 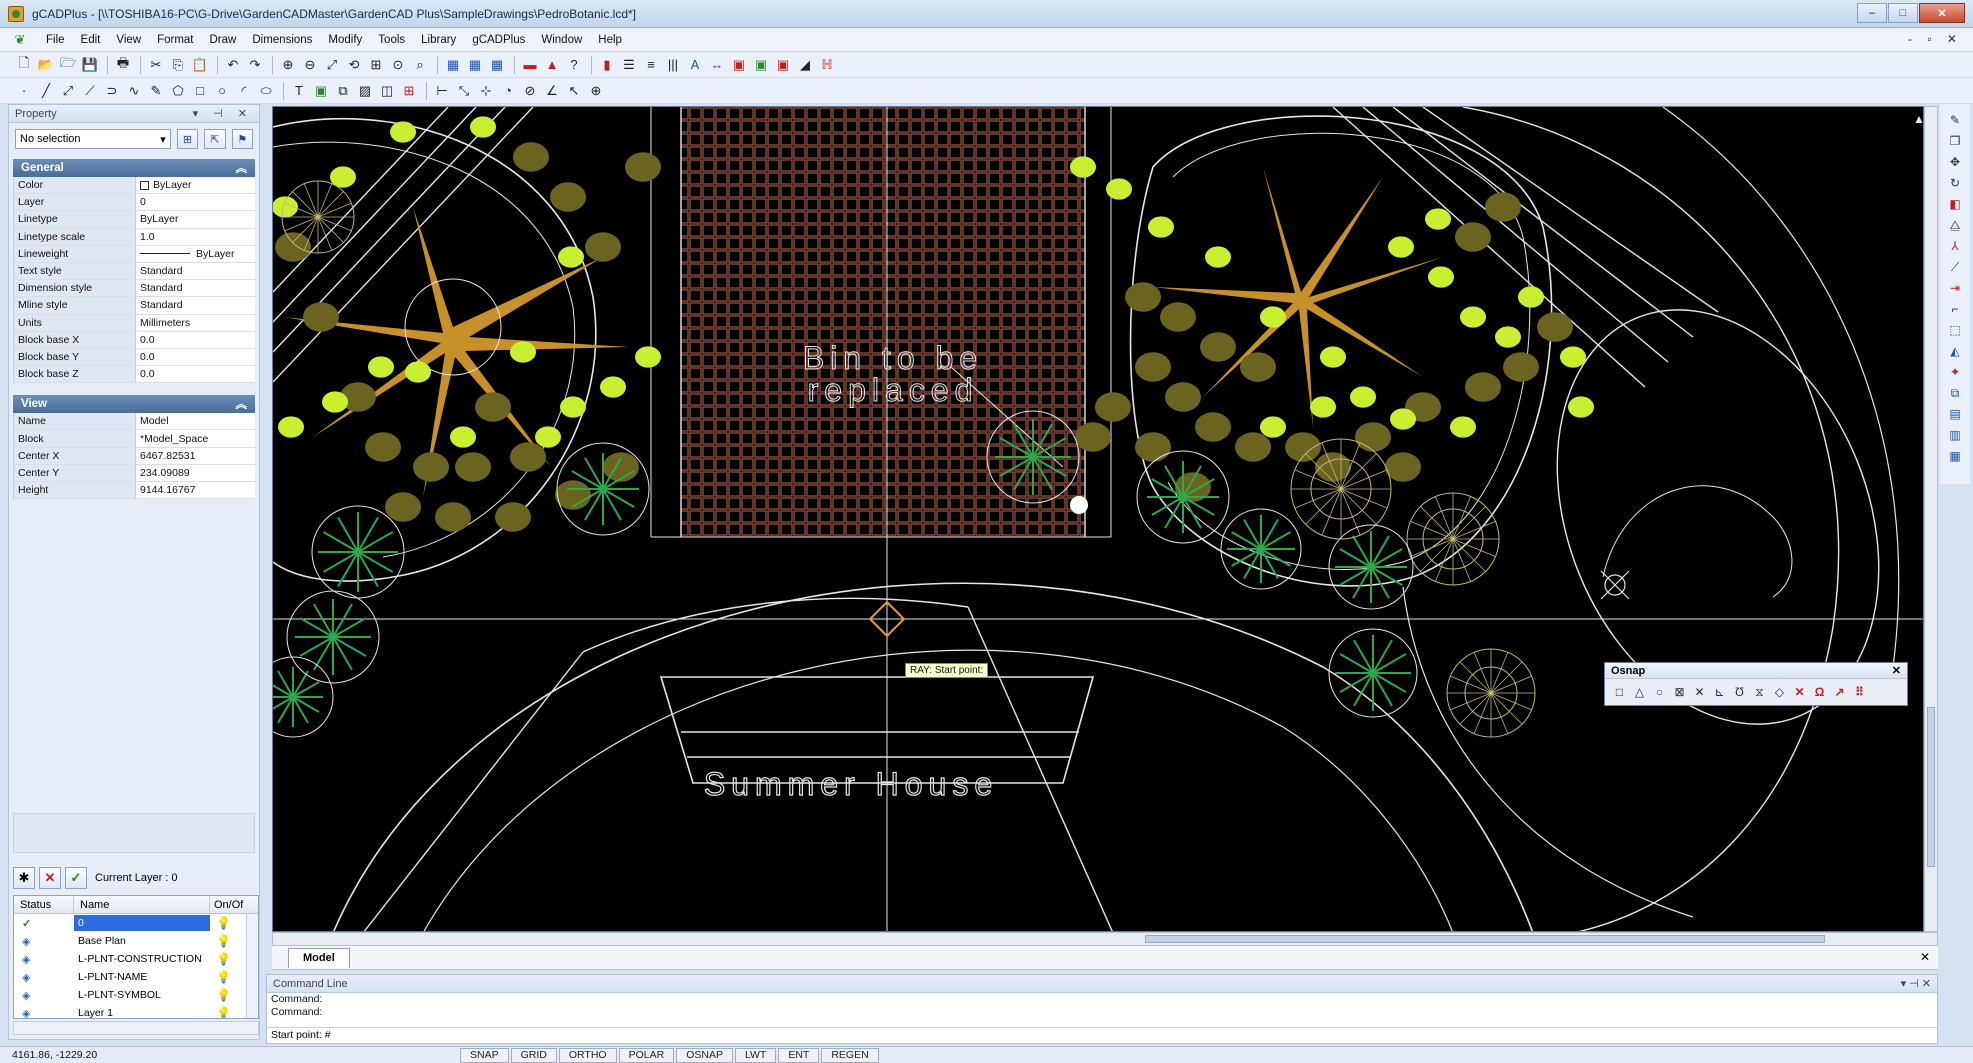 I want to click on break-icon: ⌐, so click(x=1955, y=309).